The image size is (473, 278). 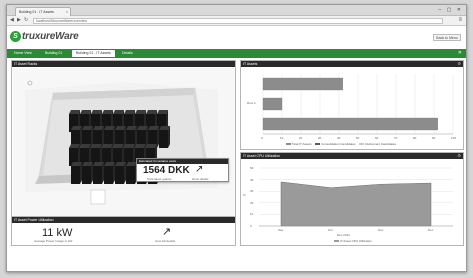 What do you see at coordinates (352, 156) in the screenshot?
I see `cpu-panel-title: IT Asset CPU Utilization` at bounding box center [352, 156].